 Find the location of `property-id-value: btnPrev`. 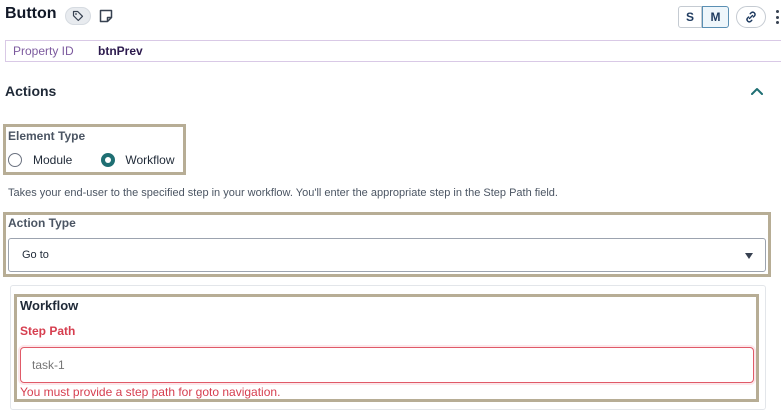

property-id-value: btnPrev is located at coordinates (120, 51).